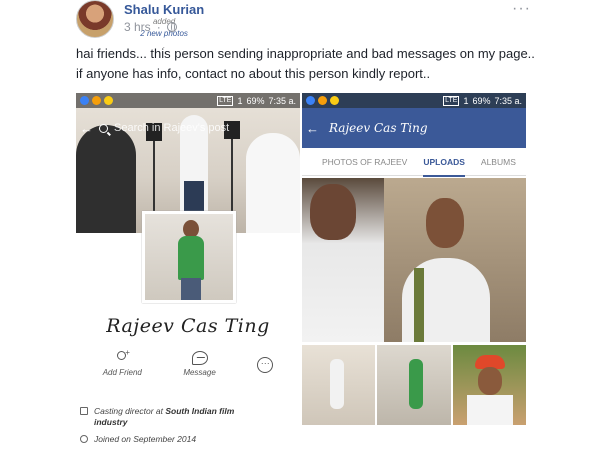 Image resolution: width=600 pixels, height=450 pixels. What do you see at coordinates (122, 372) in the screenshot?
I see `add-friend-label: Add Friend` at bounding box center [122, 372].